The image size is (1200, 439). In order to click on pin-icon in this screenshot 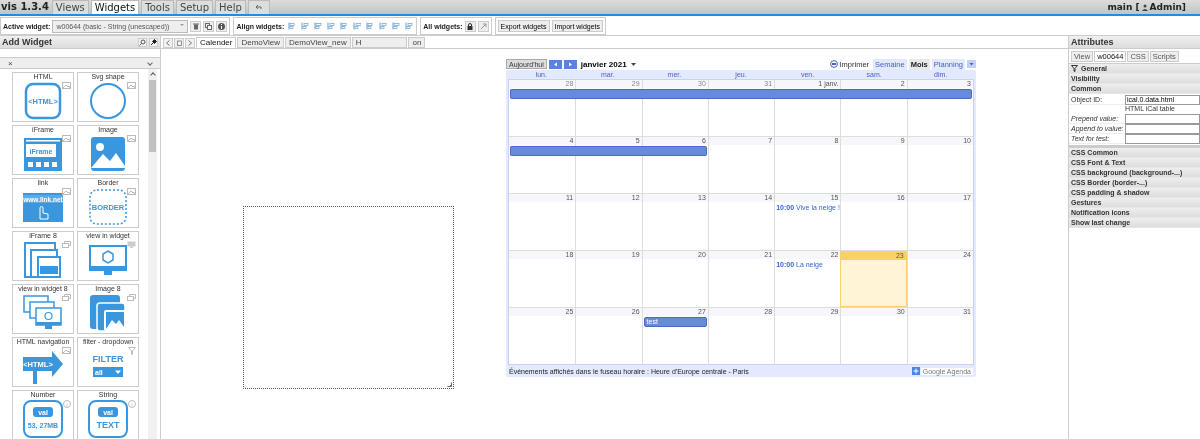, I will do `click(153, 42)`.